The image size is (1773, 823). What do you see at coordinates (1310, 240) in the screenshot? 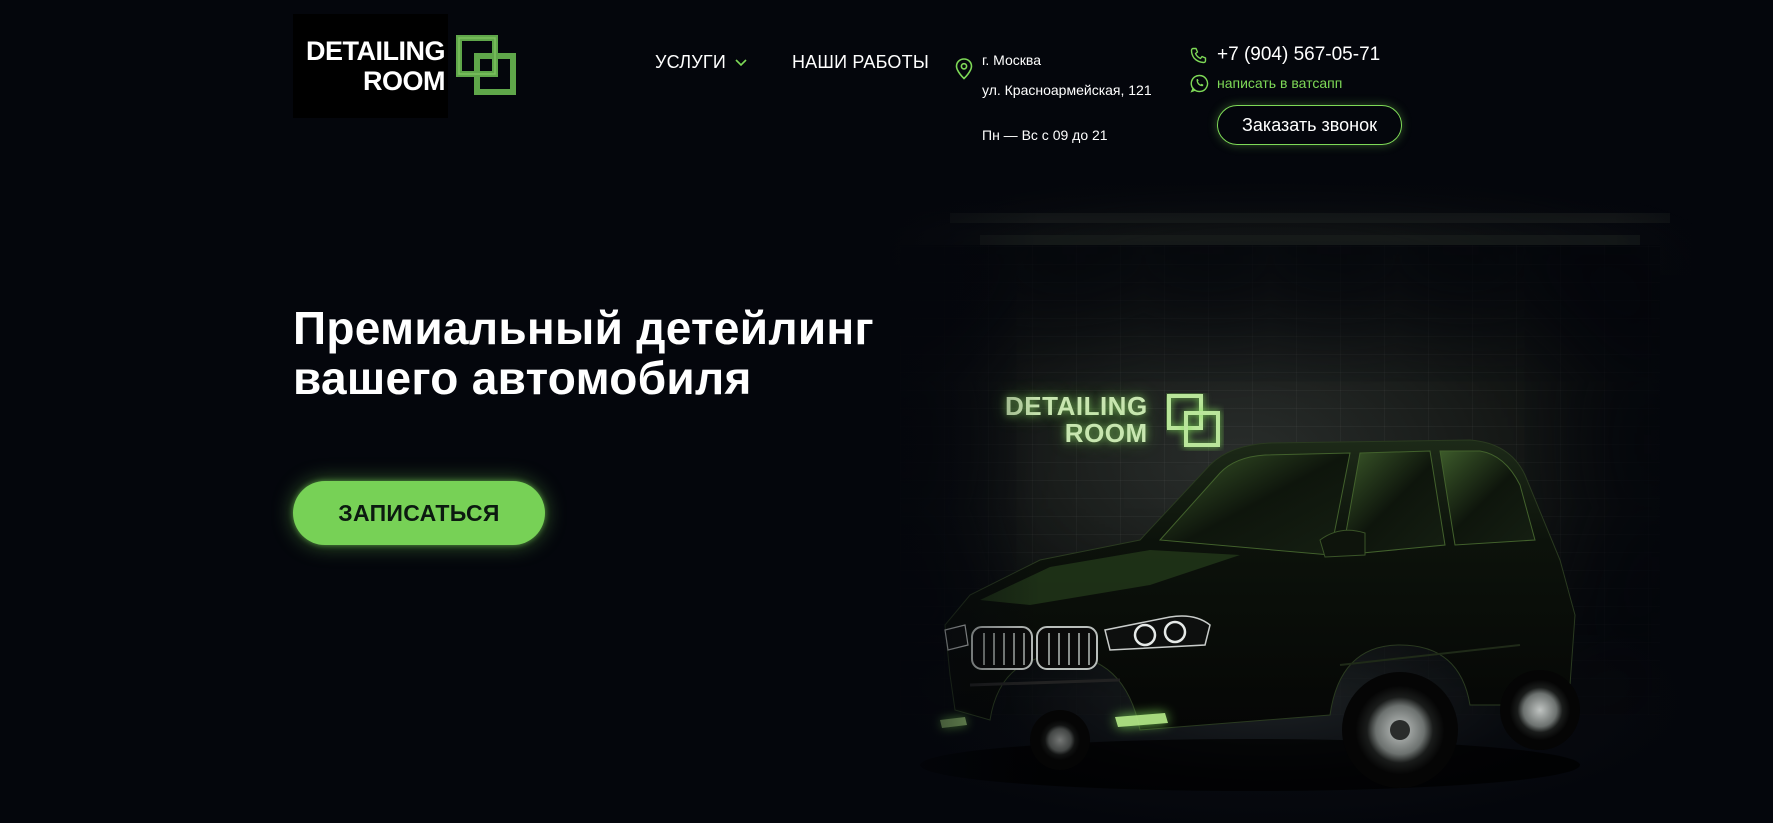
I see `ceiling-beam` at bounding box center [1310, 240].